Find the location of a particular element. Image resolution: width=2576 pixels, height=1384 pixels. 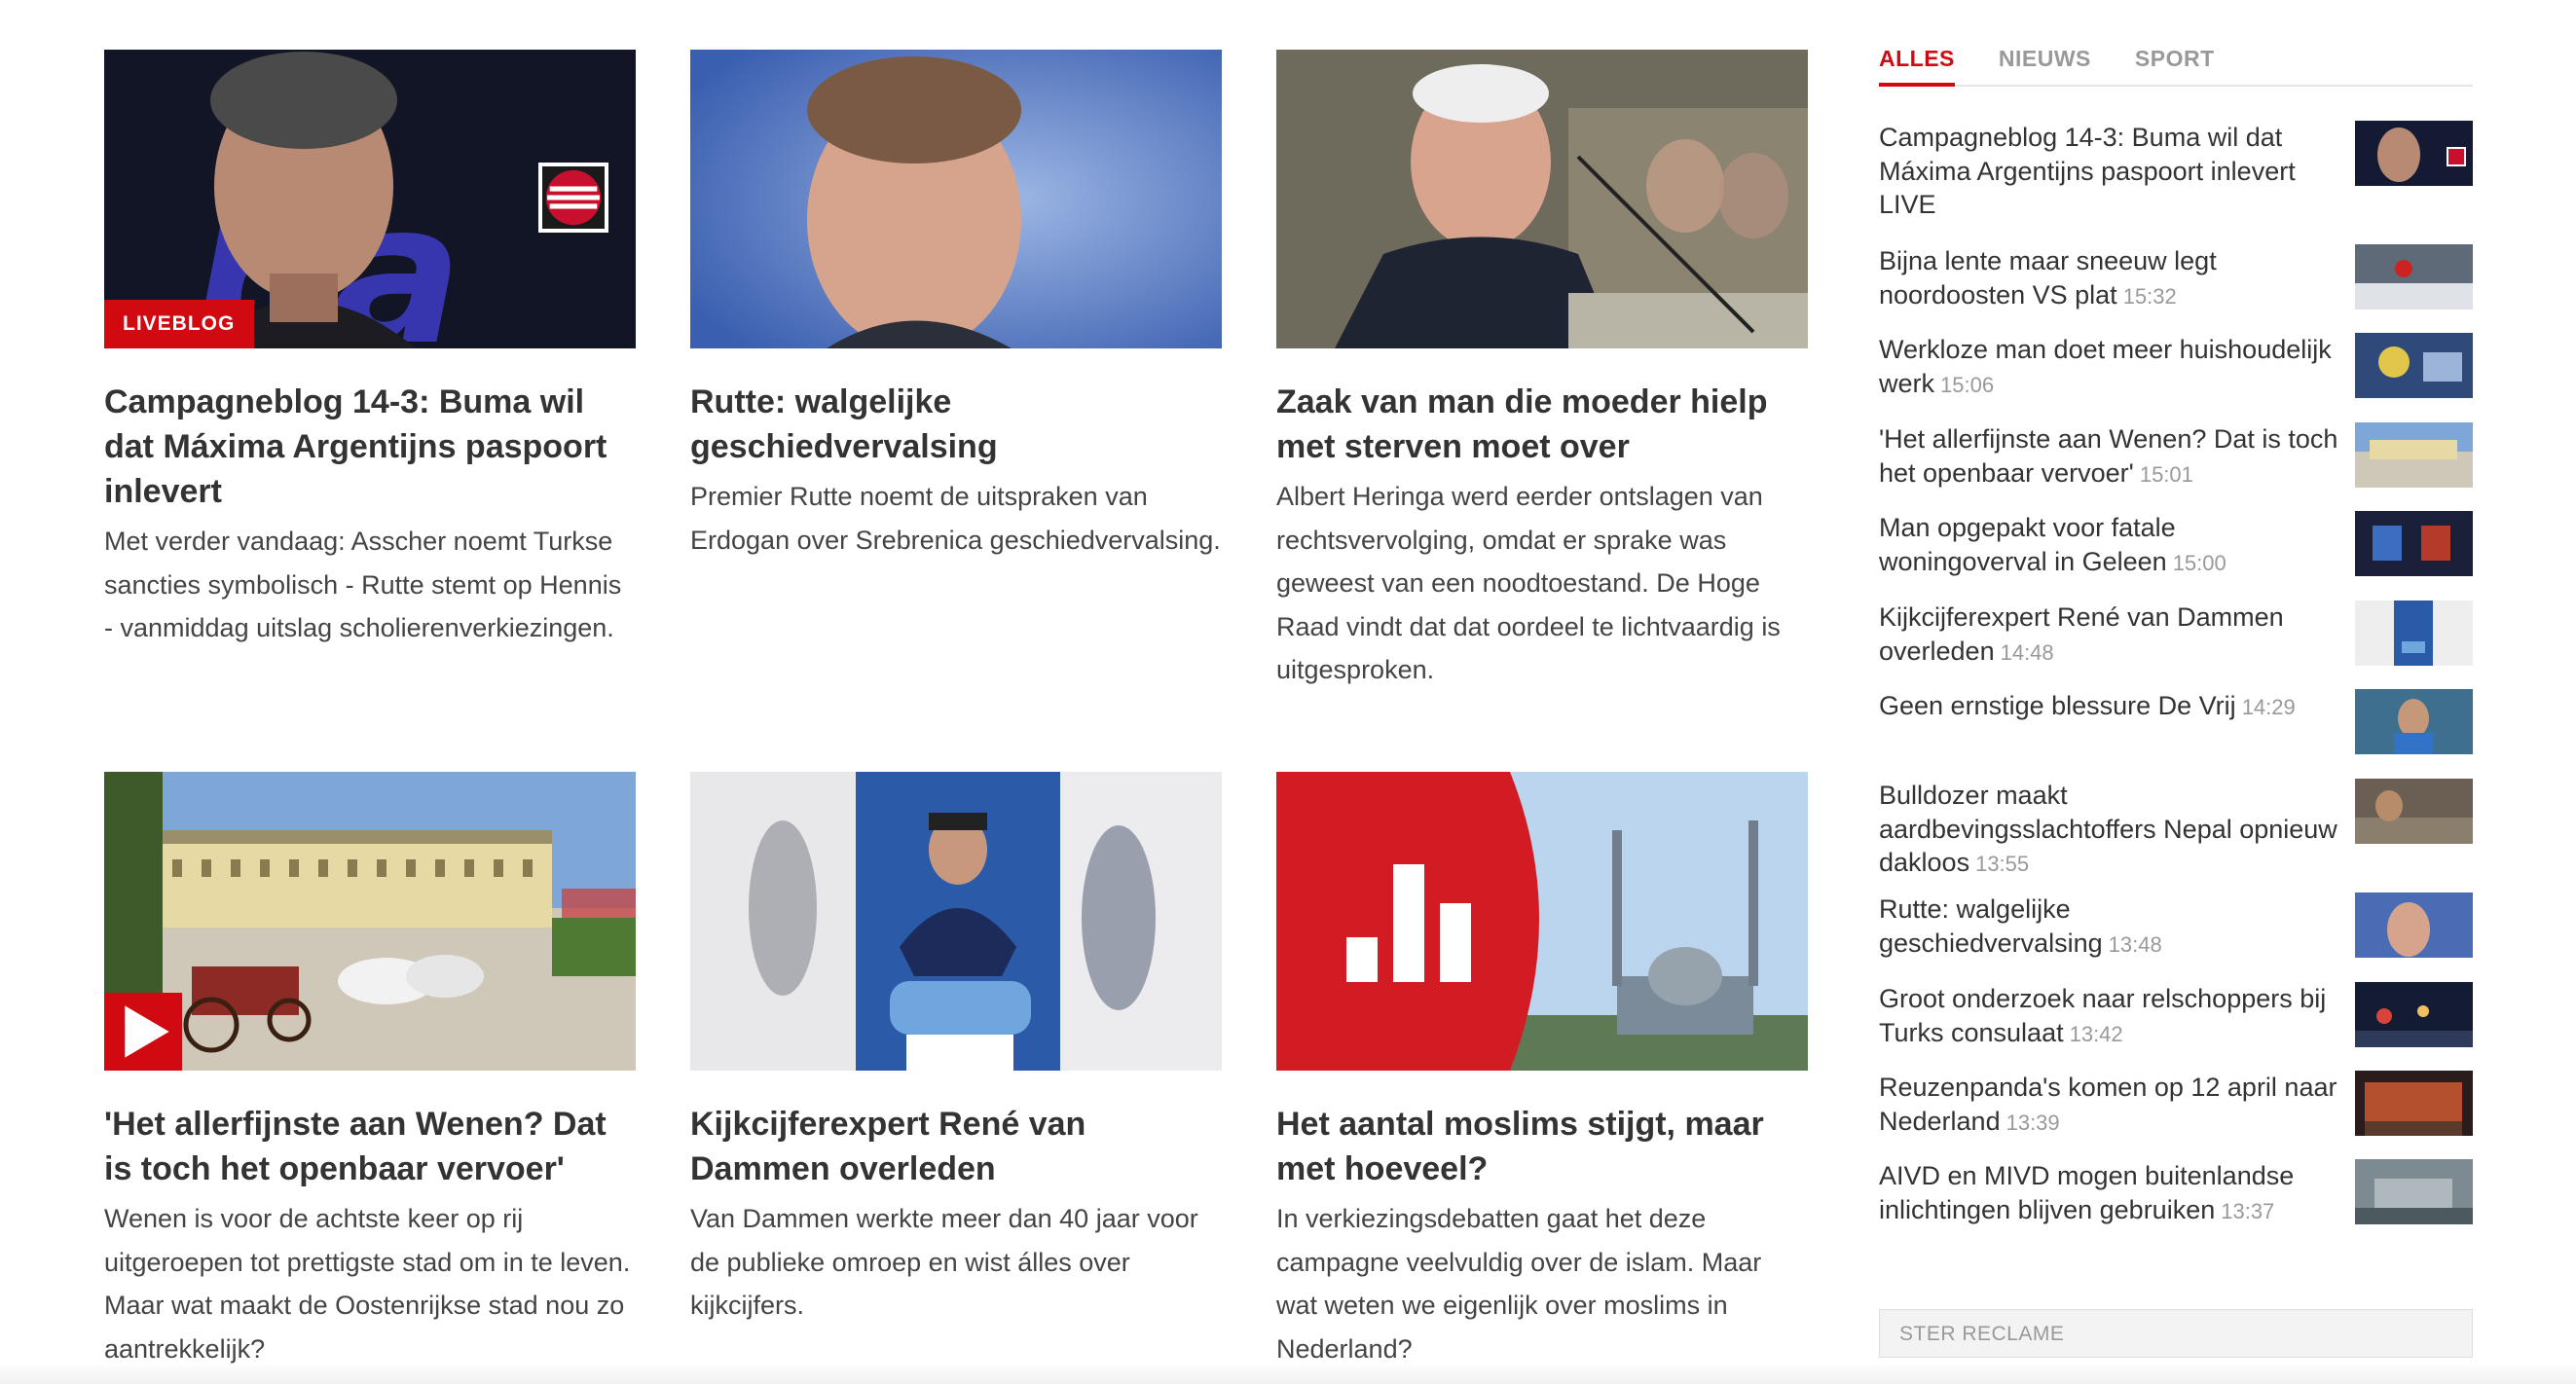

party-logo-icon is located at coordinates (573, 198).